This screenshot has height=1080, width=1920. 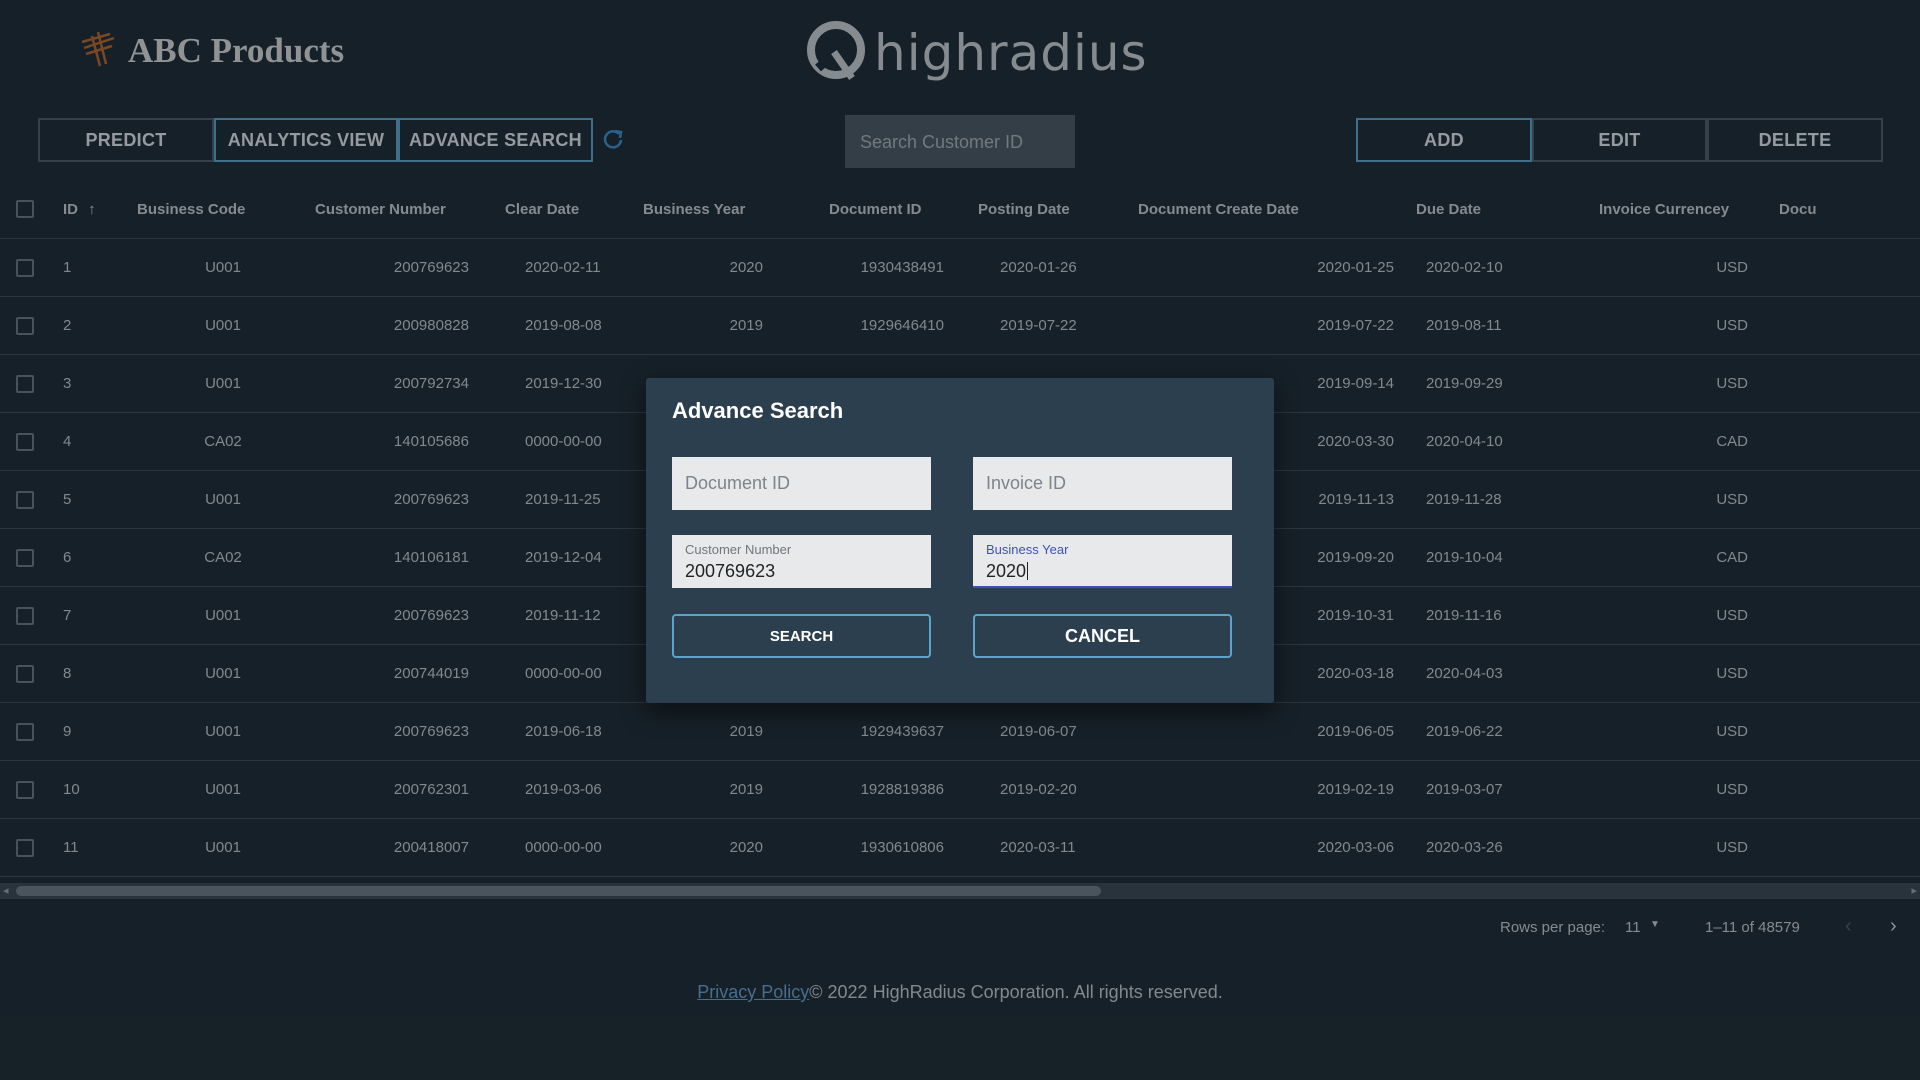 I want to click on business-year-value-wrap: 2020, so click(x=1007, y=571).